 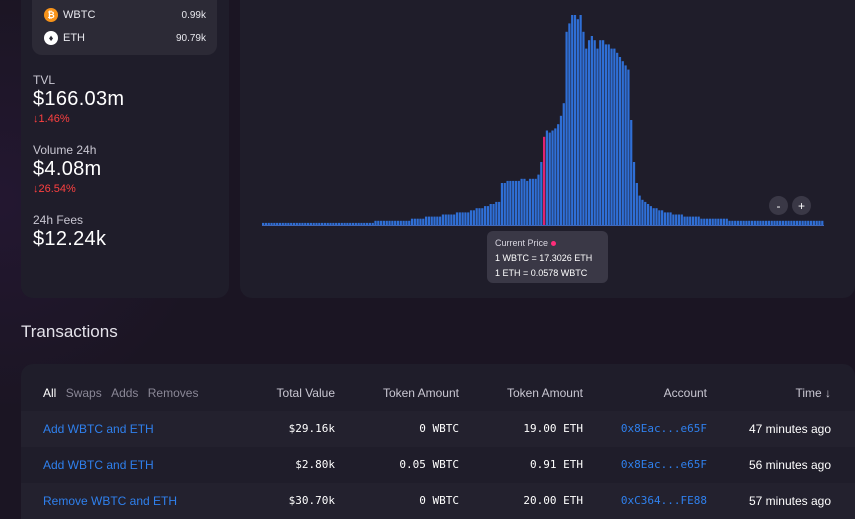 What do you see at coordinates (49, 393) in the screenshot?
I see `filter-all: All` at bounding box center [49, 393].